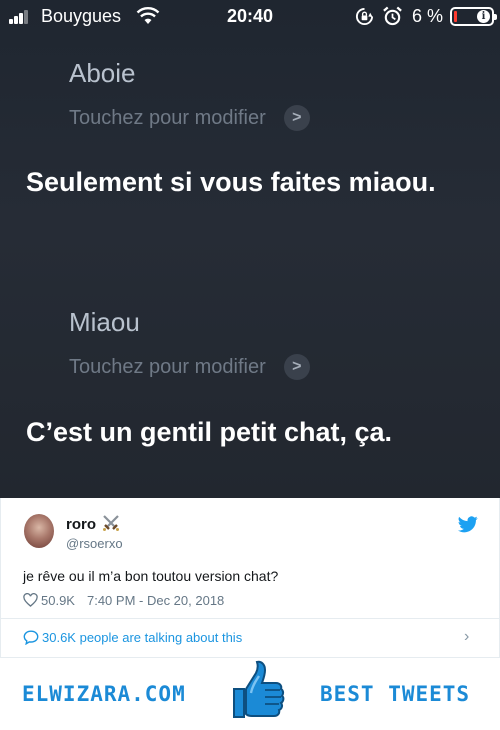 The image size is (500, 730). What do you see at coordinates (142, 637) in the screenshot?
I see `conversation-link: 30.6K people are talking about this` at bounding box center [142, 637].